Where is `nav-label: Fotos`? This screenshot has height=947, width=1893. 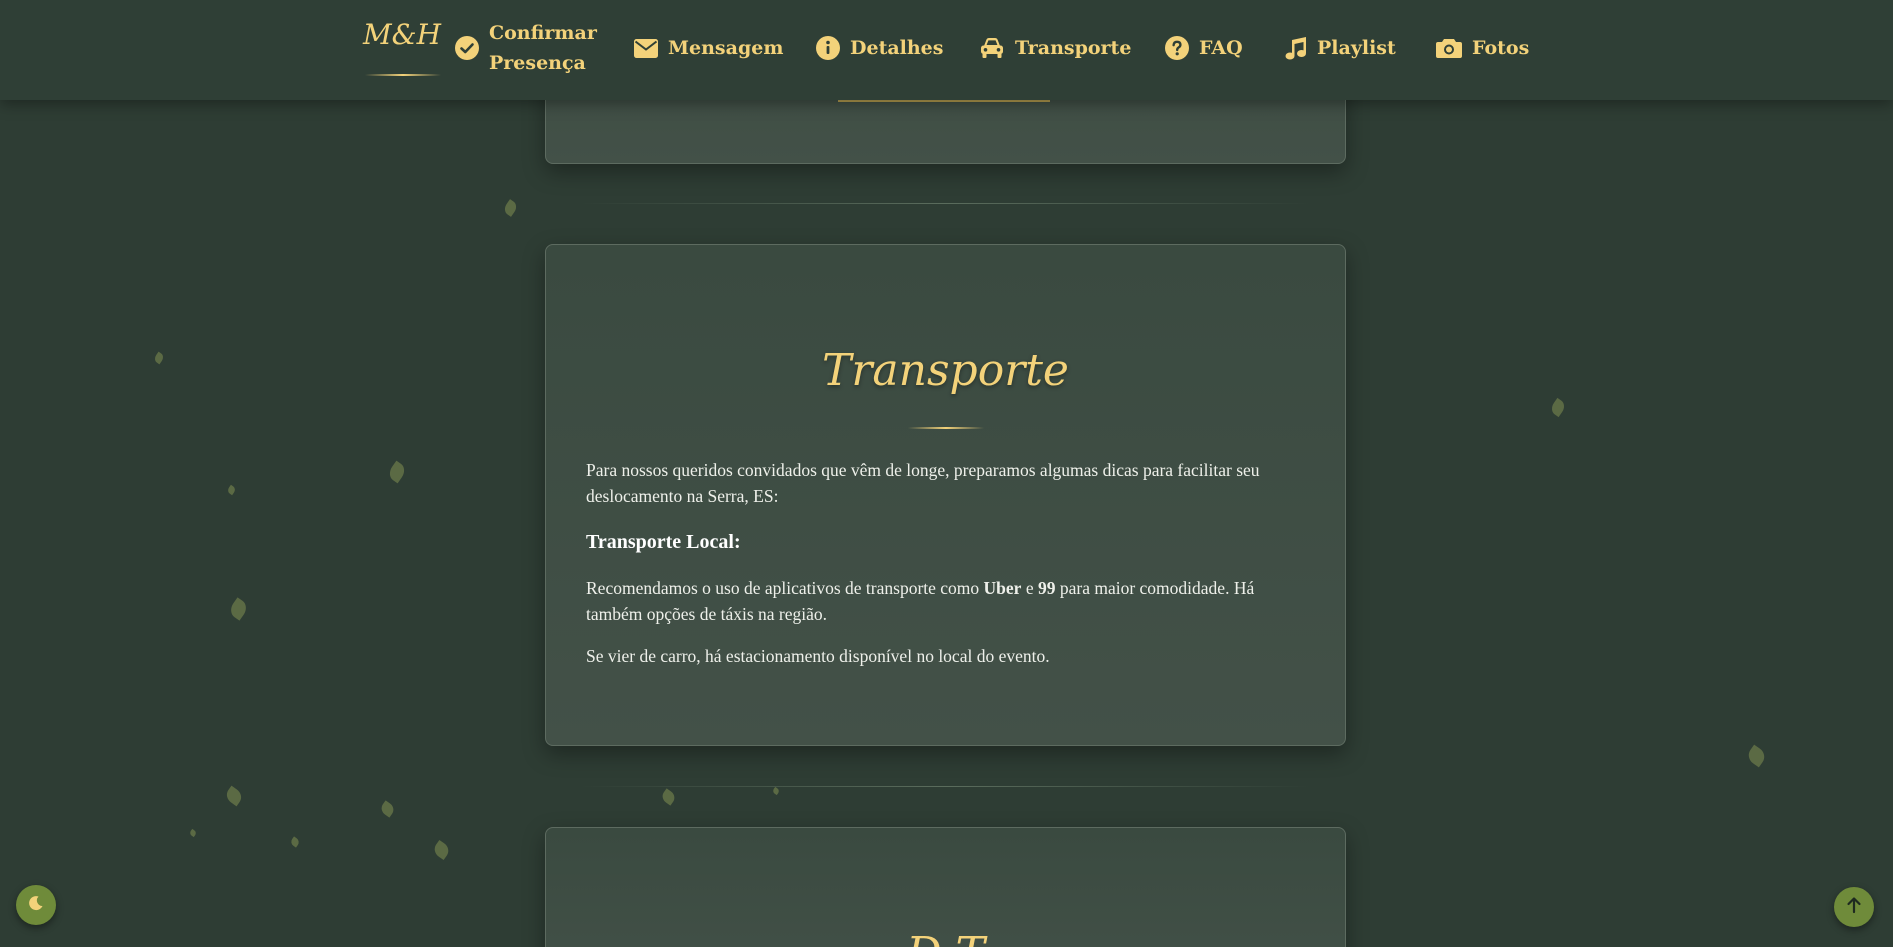 nav-label: Fotos is located at coordinates (1501, 48).